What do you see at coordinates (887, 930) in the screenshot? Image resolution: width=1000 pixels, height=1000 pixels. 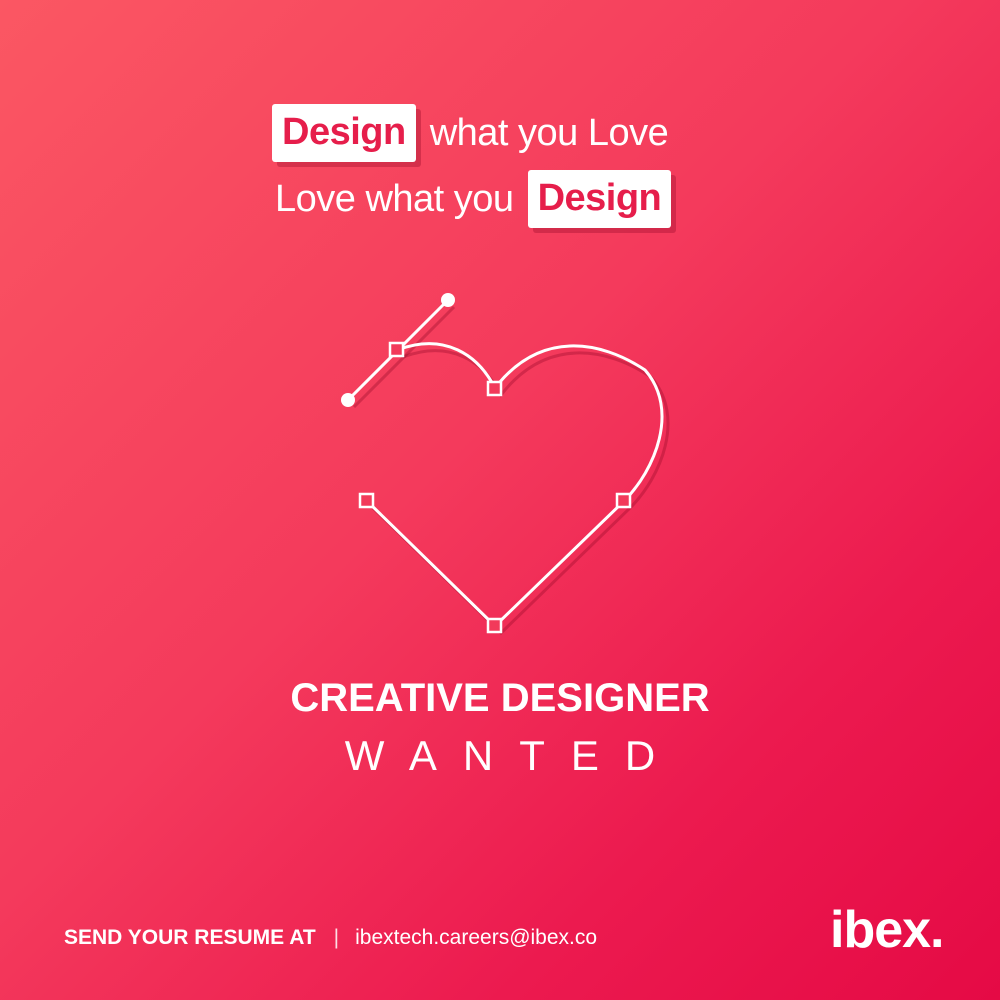 I see `ibex-logo: ibex.` at bounding box center [887, 930].